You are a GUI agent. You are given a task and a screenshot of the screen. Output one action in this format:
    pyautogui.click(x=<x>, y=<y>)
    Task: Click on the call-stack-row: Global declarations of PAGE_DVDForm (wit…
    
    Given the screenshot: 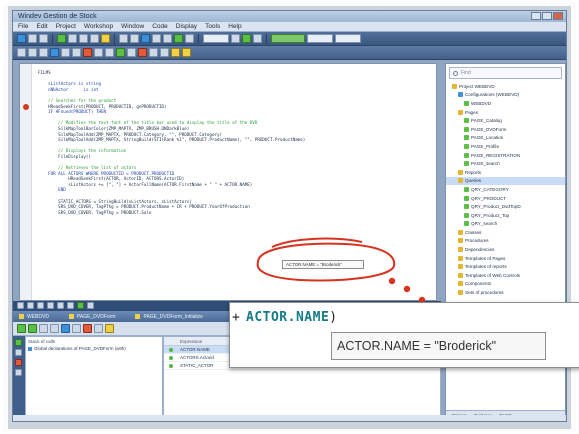 What is the action you would take?
    pyautogui.click(x=94, y=348)
    